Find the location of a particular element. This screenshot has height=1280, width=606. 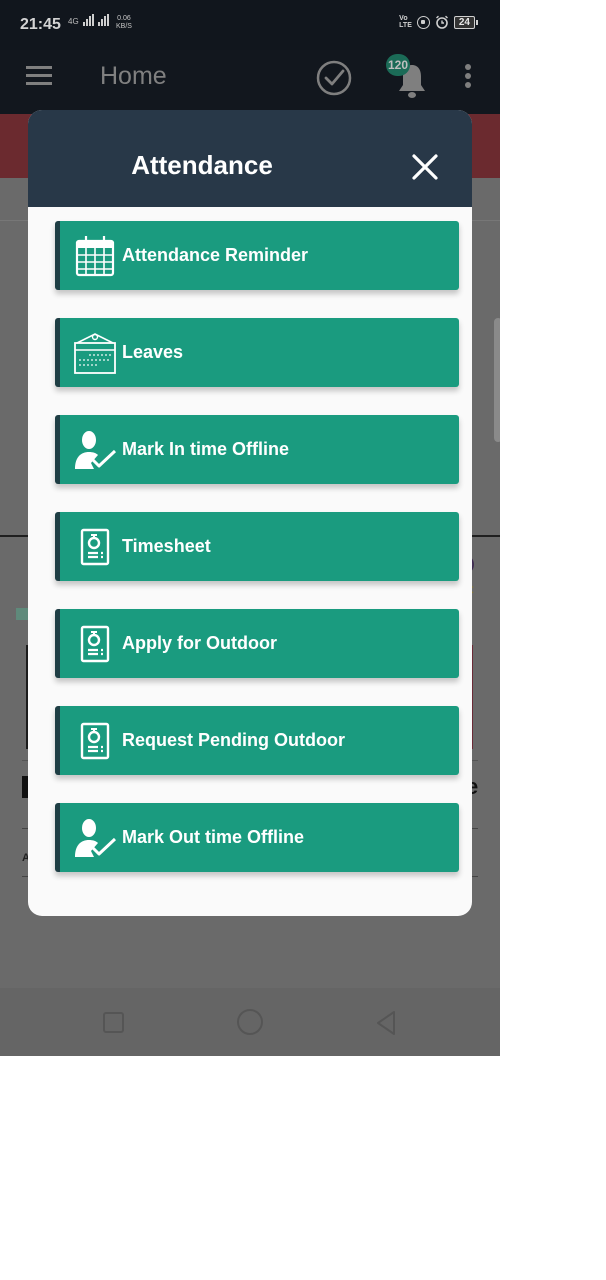

back-button is located at coordinates (386, 1023).